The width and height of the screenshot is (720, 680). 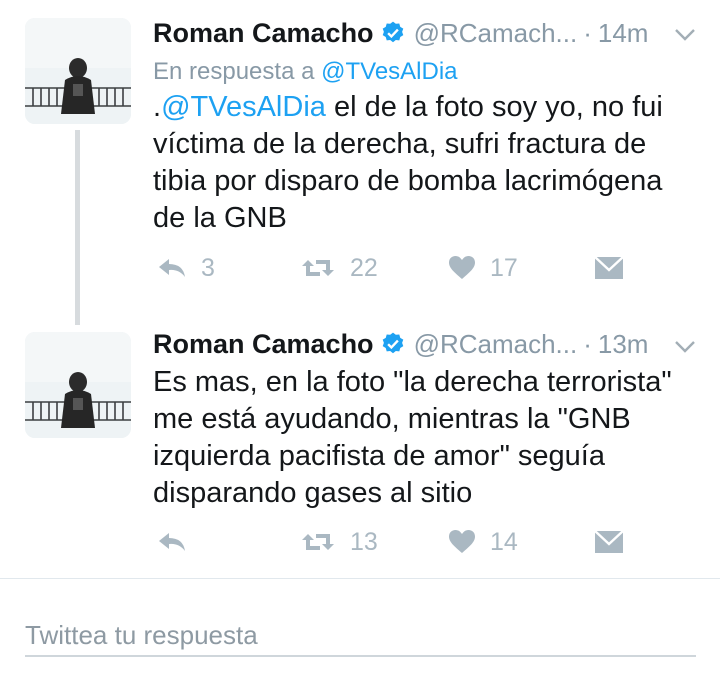 What do you see at coordinates (623, 33) in the screenshot?
I see `timestamp: 14m` at bounding box center [623, 33].